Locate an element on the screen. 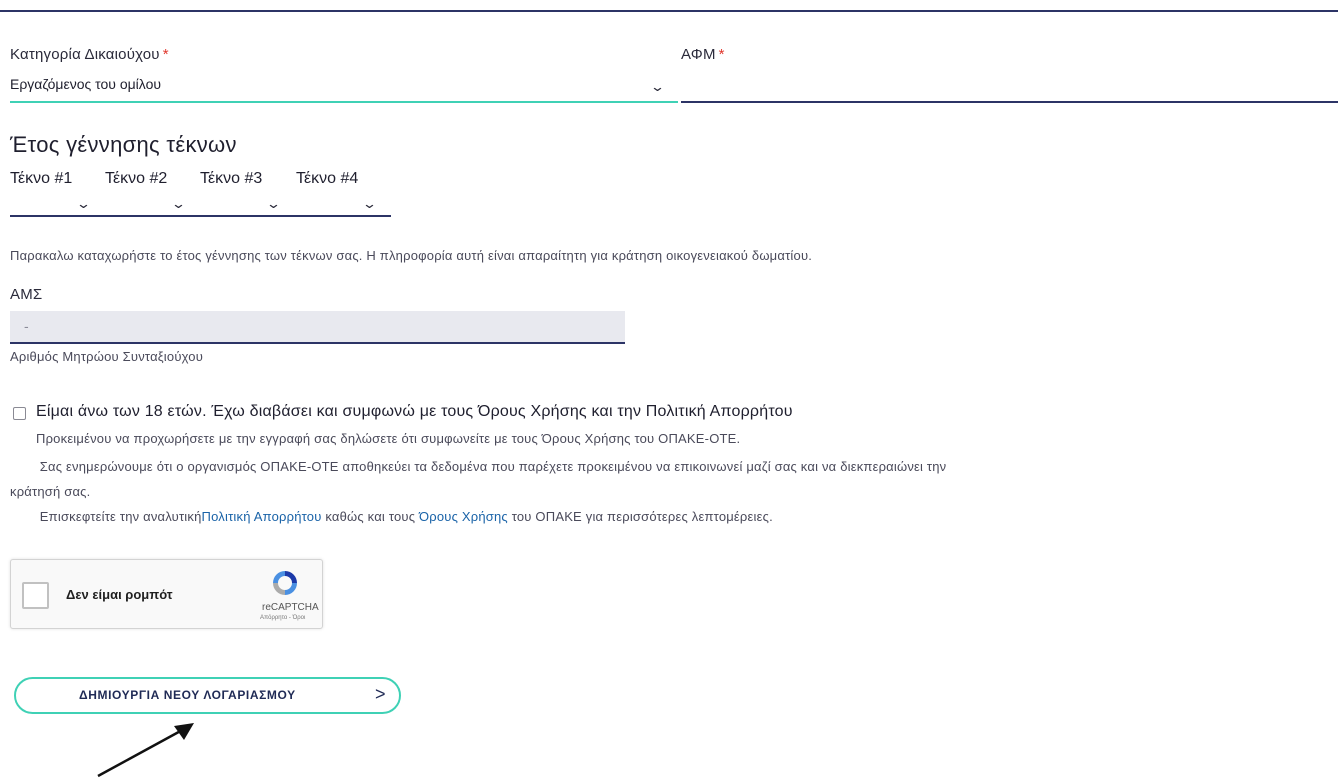 The width and height of the screenshot is (1338, 778). ams-input-value: - is located at coordinates (26, 326).